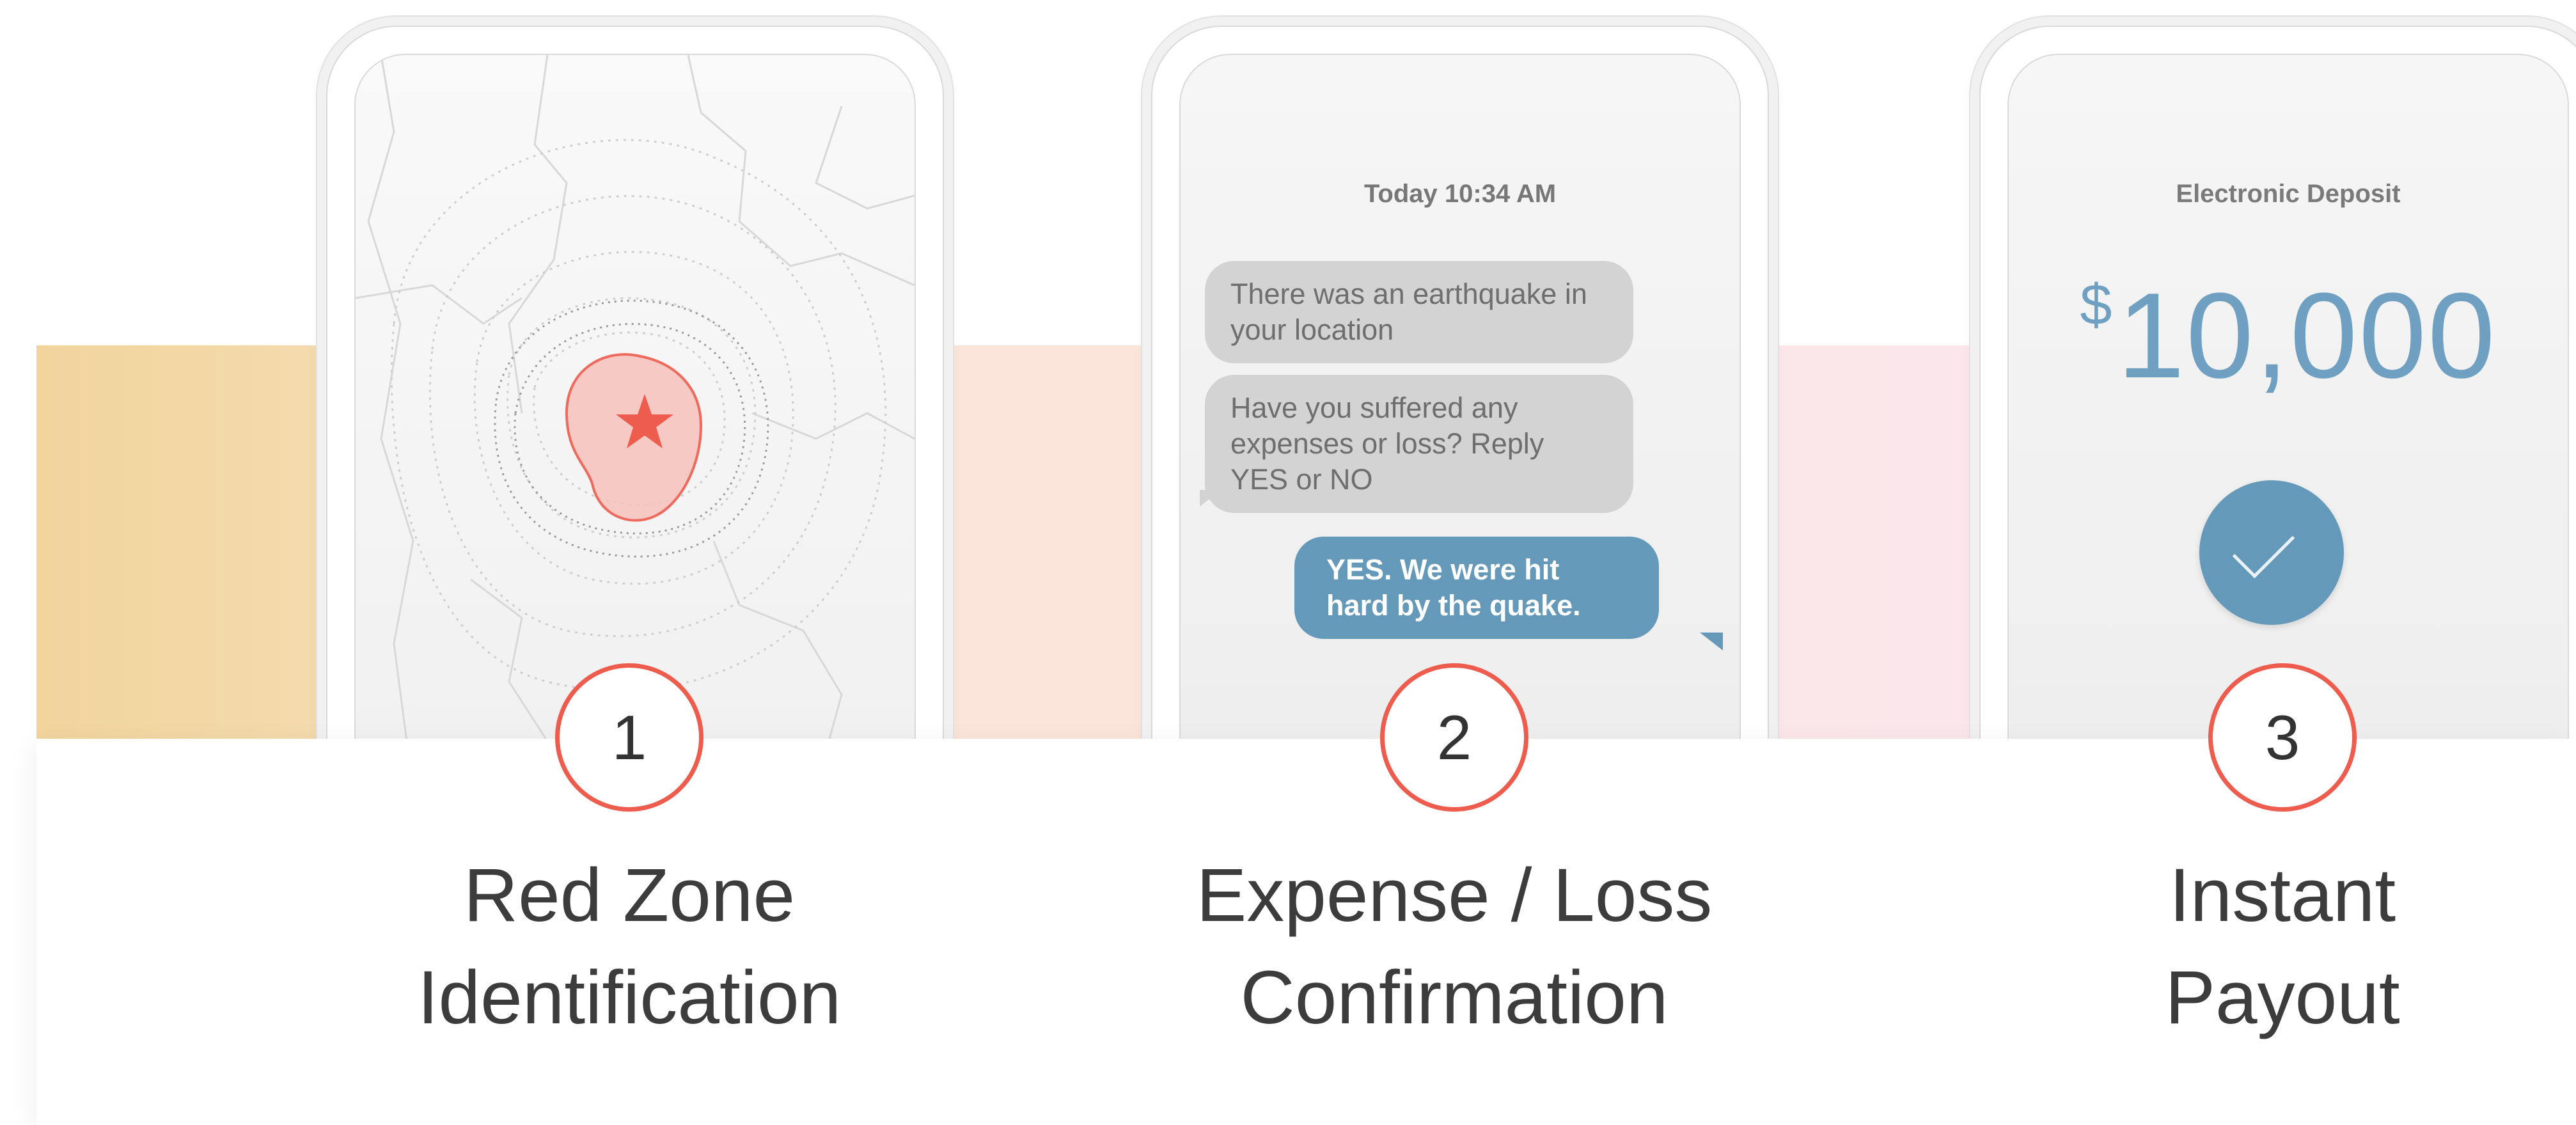 The height and width of the screenshot is (1125, 2576). I want to click on step-label-red-zone: Red Zone Identification, so click(629, 946).